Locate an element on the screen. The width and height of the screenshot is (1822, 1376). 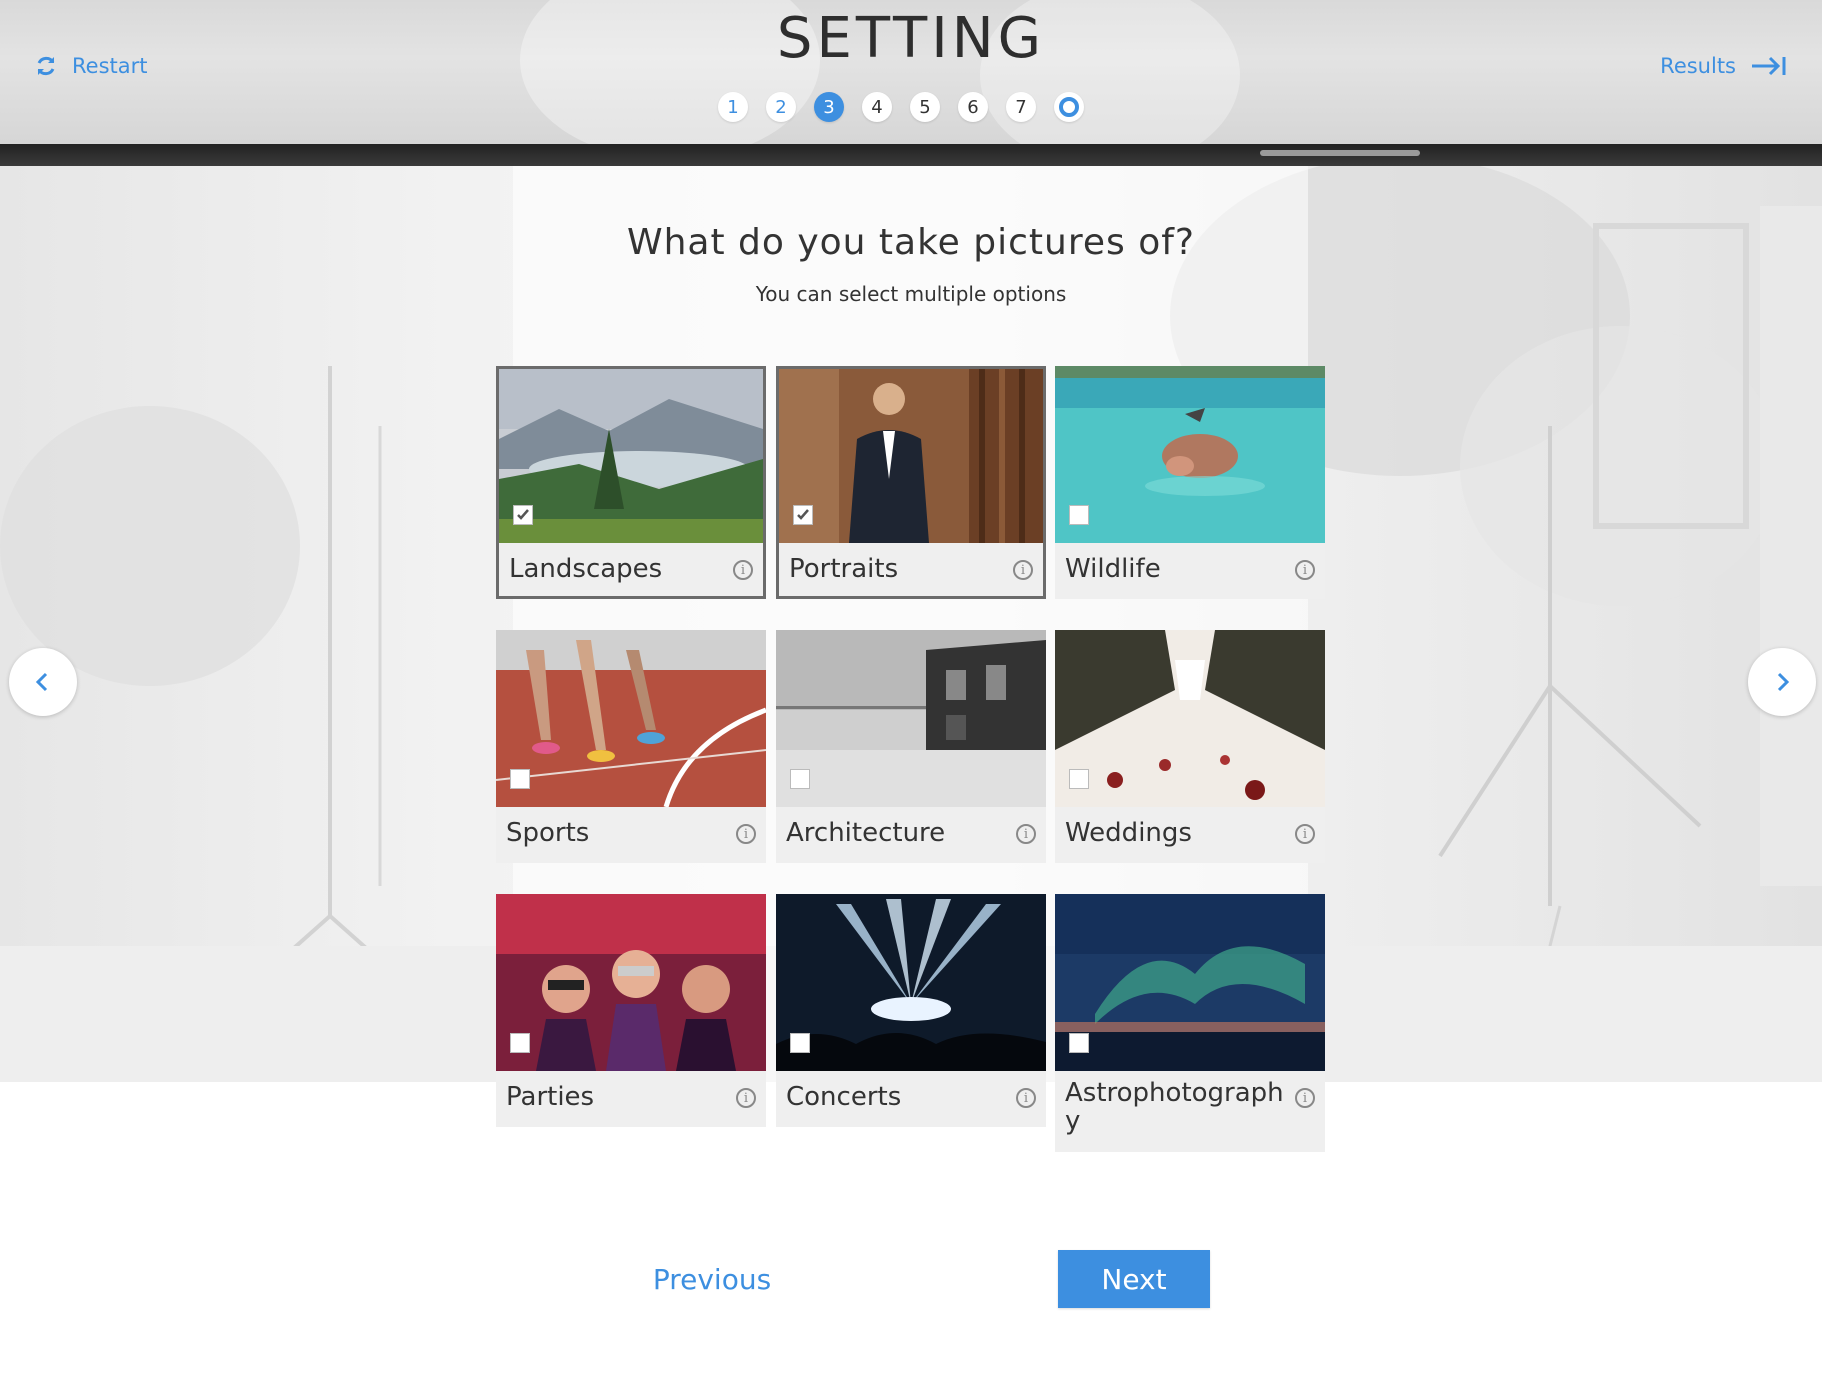
previous-button: Previous is located at coordinates (712, 1279).